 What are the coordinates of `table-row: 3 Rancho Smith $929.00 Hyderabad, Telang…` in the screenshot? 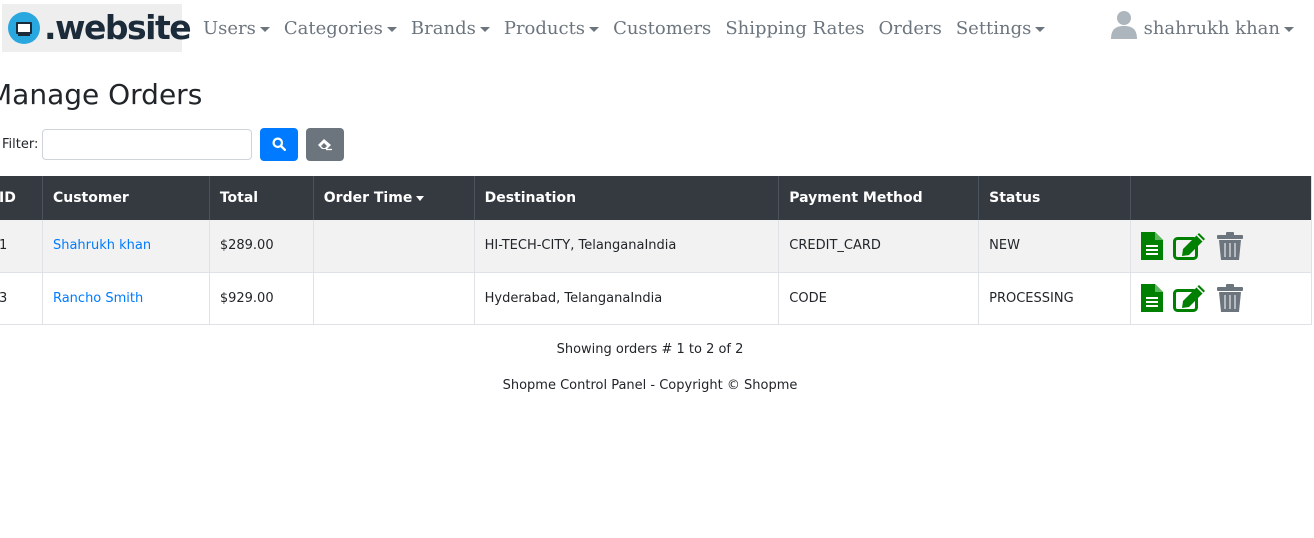 It's located at (656, 298).